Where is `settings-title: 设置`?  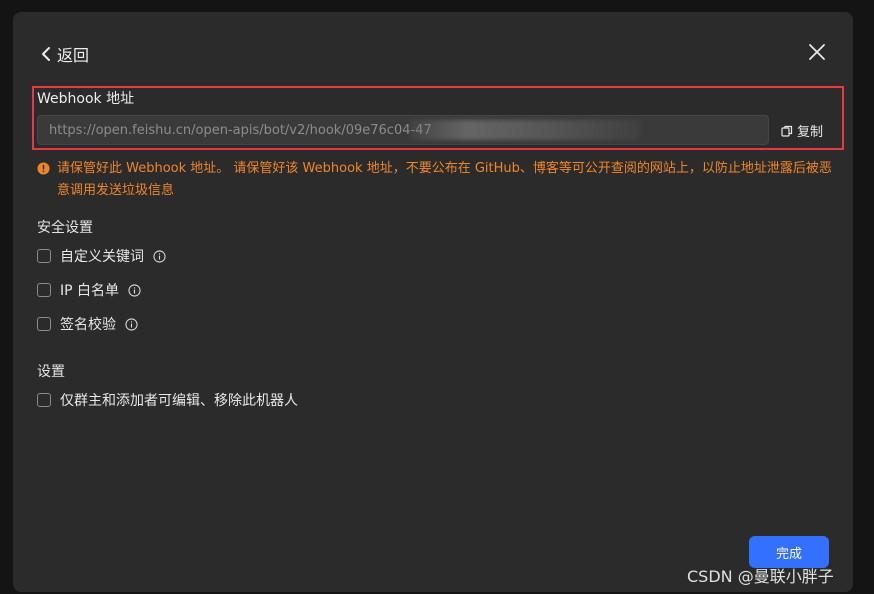 settings-title: 设置 is located at coordinates (51, 372).